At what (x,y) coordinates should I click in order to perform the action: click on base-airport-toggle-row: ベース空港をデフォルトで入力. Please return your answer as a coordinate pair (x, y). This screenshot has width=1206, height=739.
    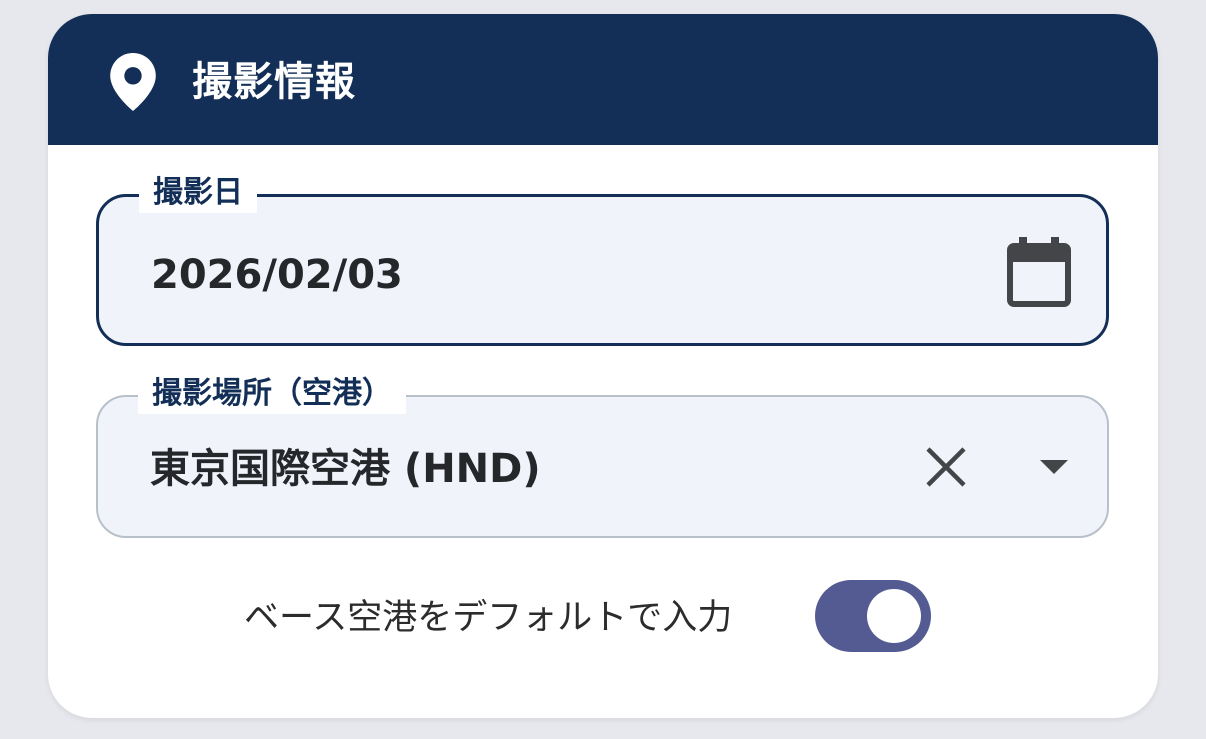
    Looking at the image, I should click on (603, 618).